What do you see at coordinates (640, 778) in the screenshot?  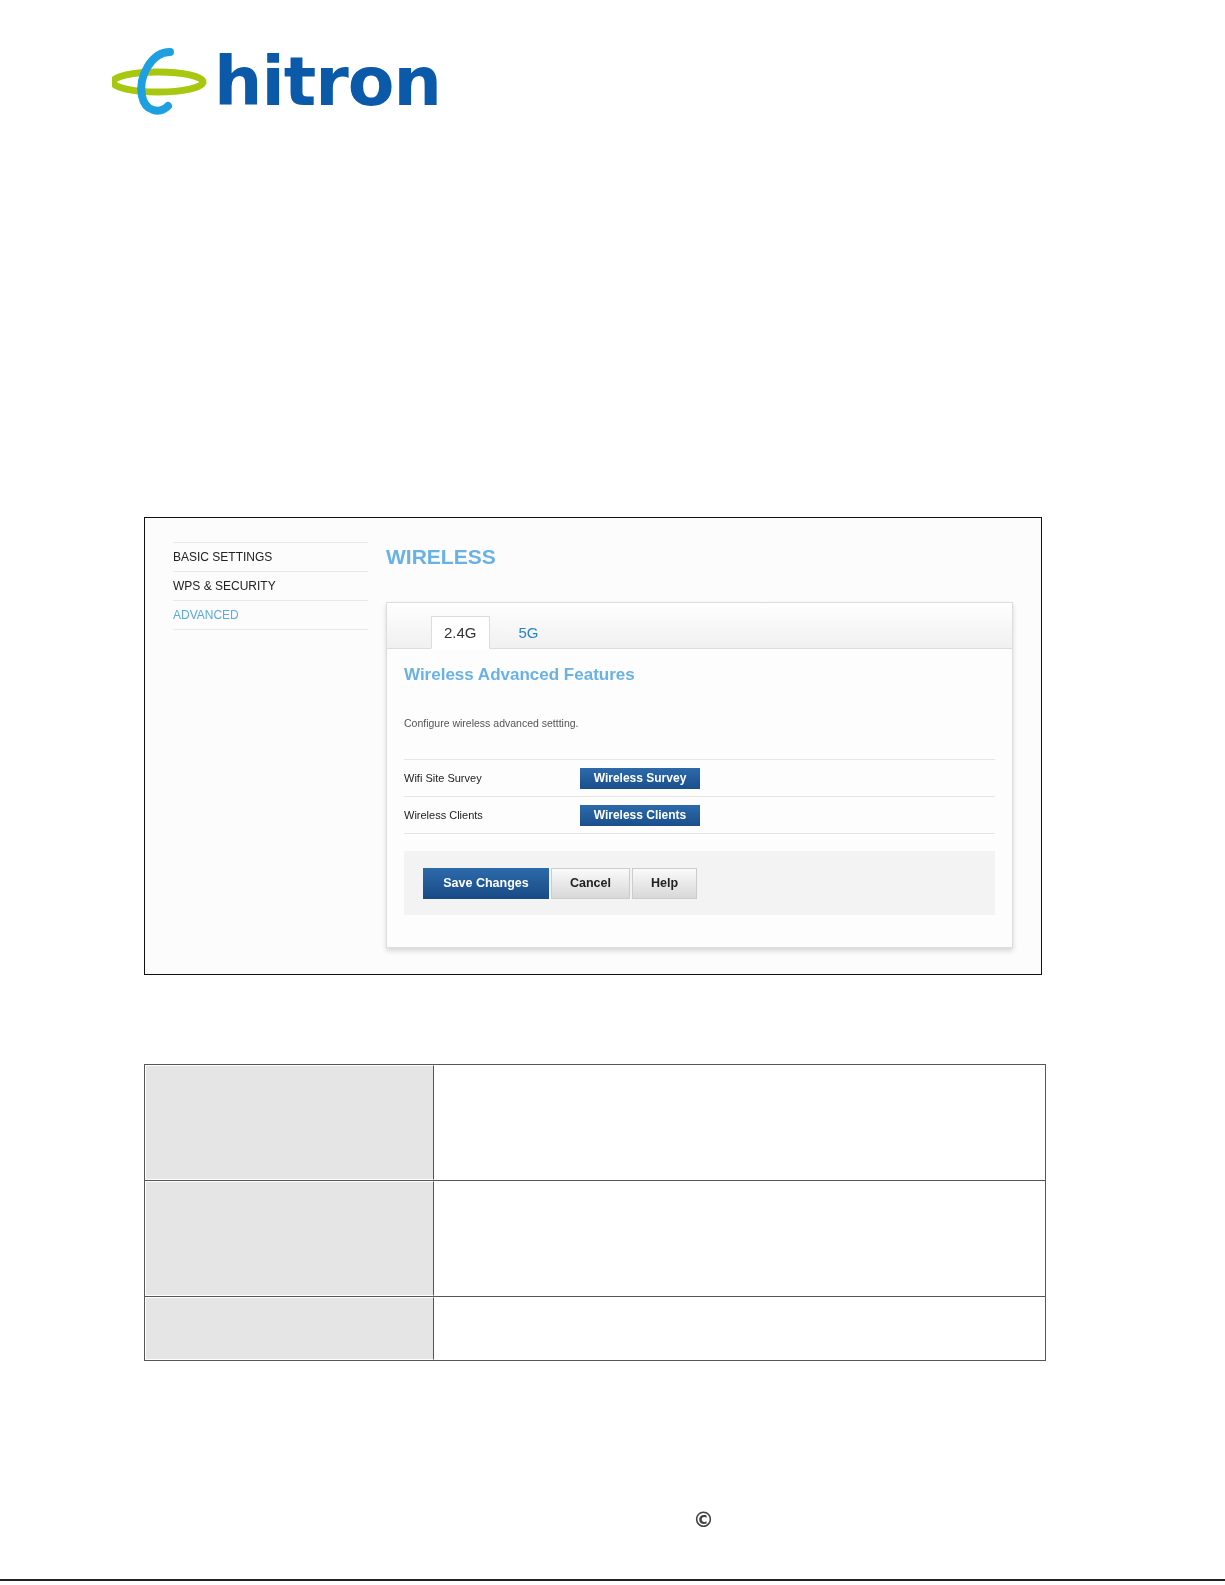 I see `action-button: Wireless Survey` at bounding box center [640, 778].